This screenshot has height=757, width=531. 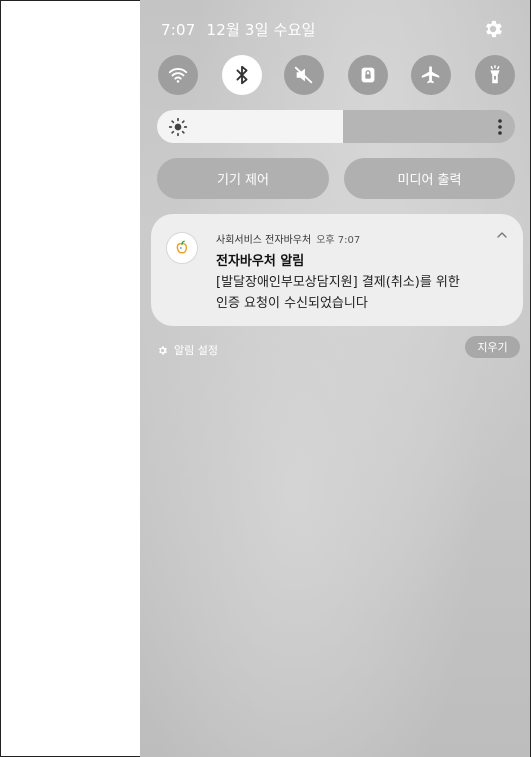 What do you see at coordinates (243, 178) in the screenshot?
I see `device-control-button: 기기 제어` at bounding box center [243, 178].